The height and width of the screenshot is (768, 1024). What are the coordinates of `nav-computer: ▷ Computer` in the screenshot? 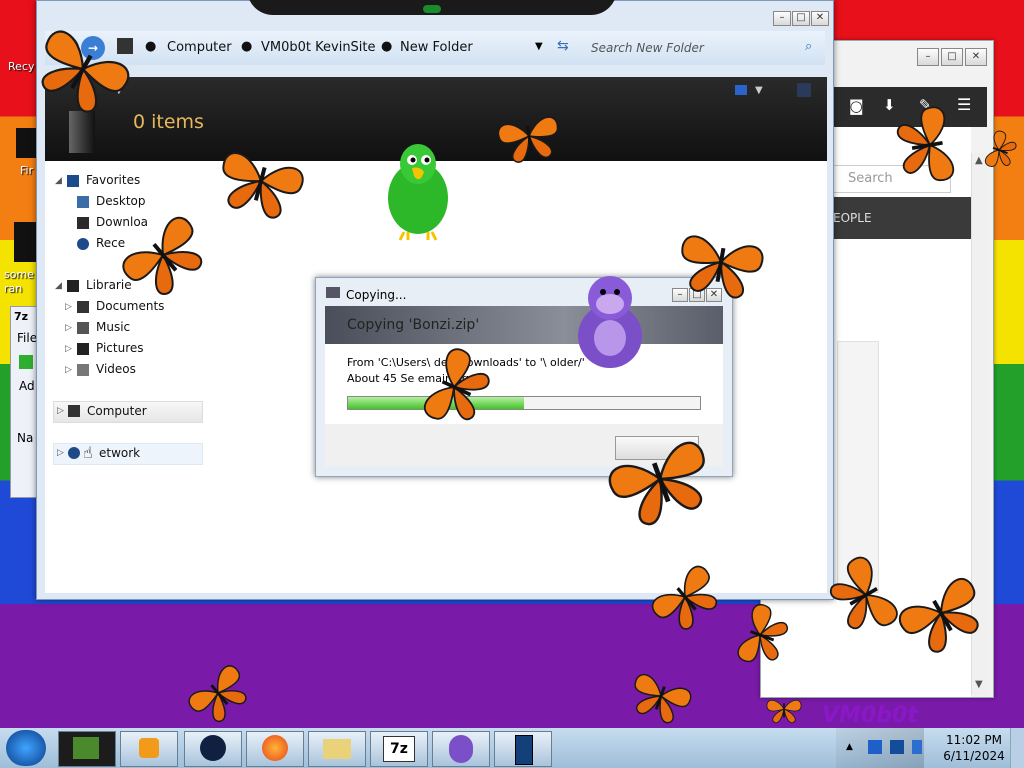 It's located at (128, 412).